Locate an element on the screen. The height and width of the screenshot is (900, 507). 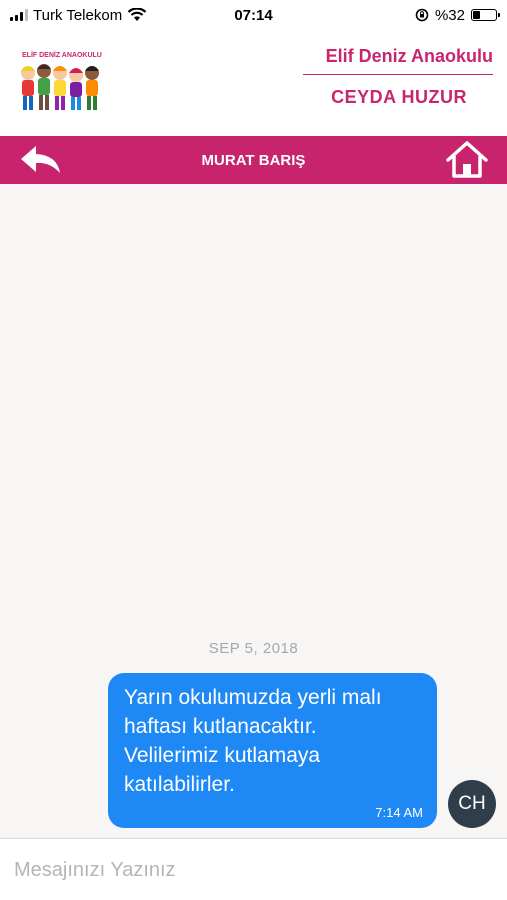
back-button is located at coordinates (41, 160).